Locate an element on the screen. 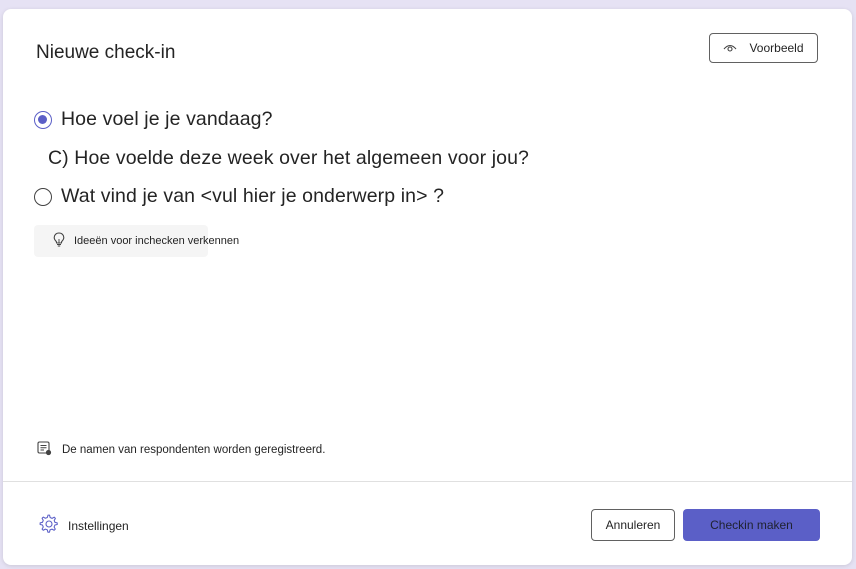 Image resolution: width=856 pixels, height=569 pixels. cancel-button: Annuleren is located at coordinates (633, 525).